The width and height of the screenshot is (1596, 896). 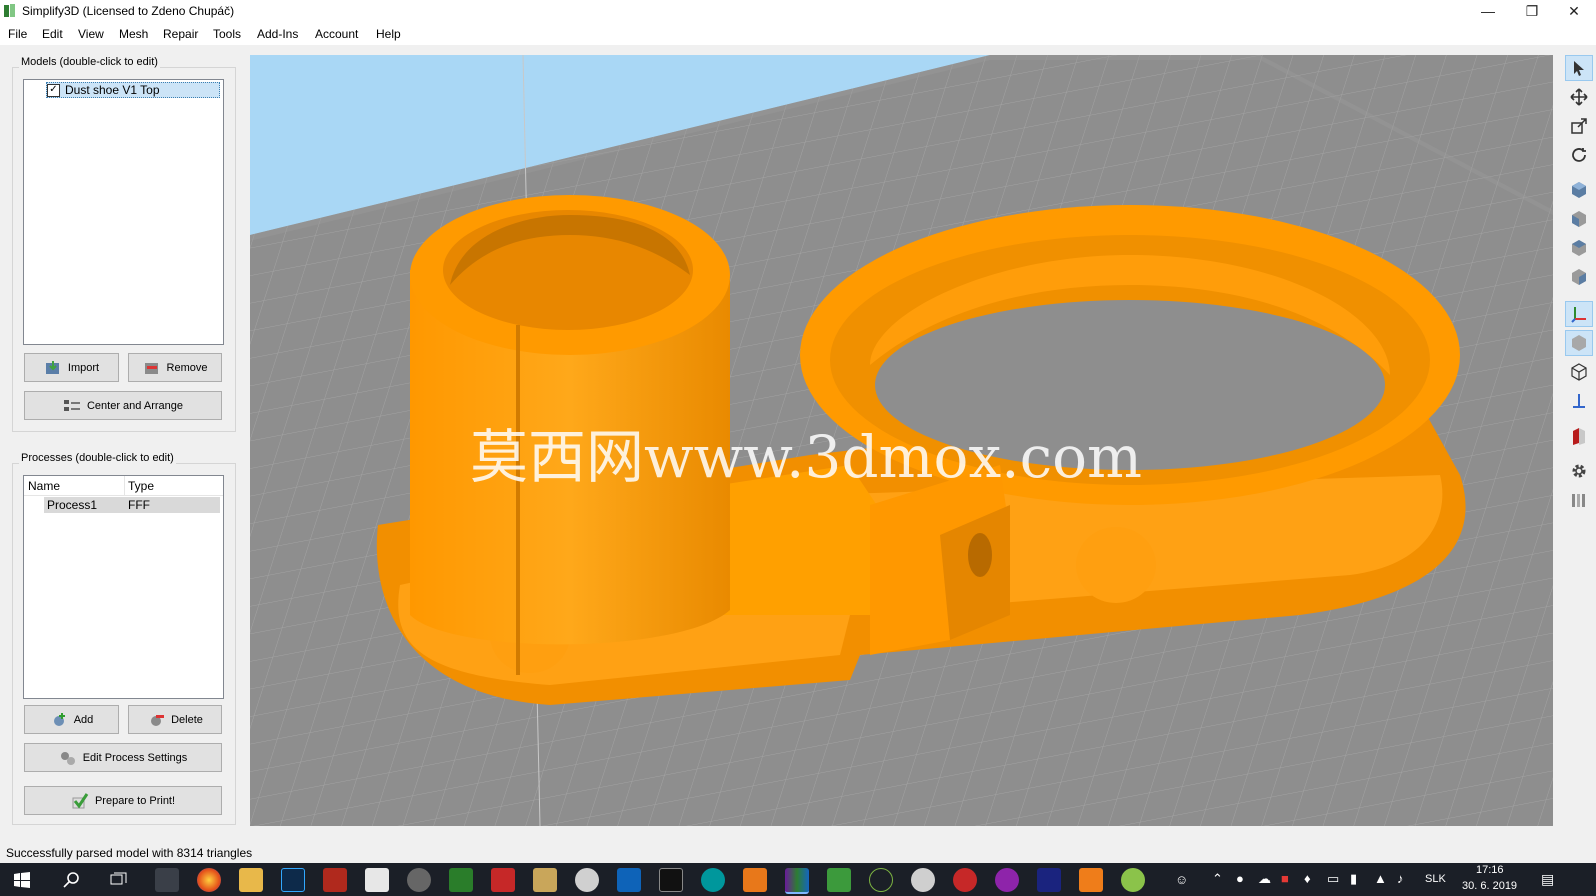 I want to click on simplify3d-taskbar-icon, so click(x=797, y=881).